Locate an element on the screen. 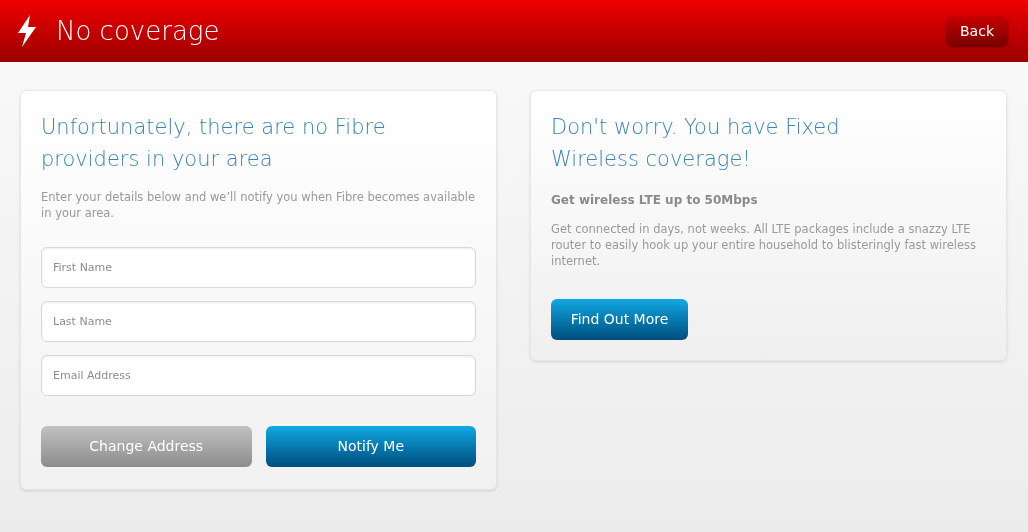  input-field: First Name is located at coordinates (258, 267).